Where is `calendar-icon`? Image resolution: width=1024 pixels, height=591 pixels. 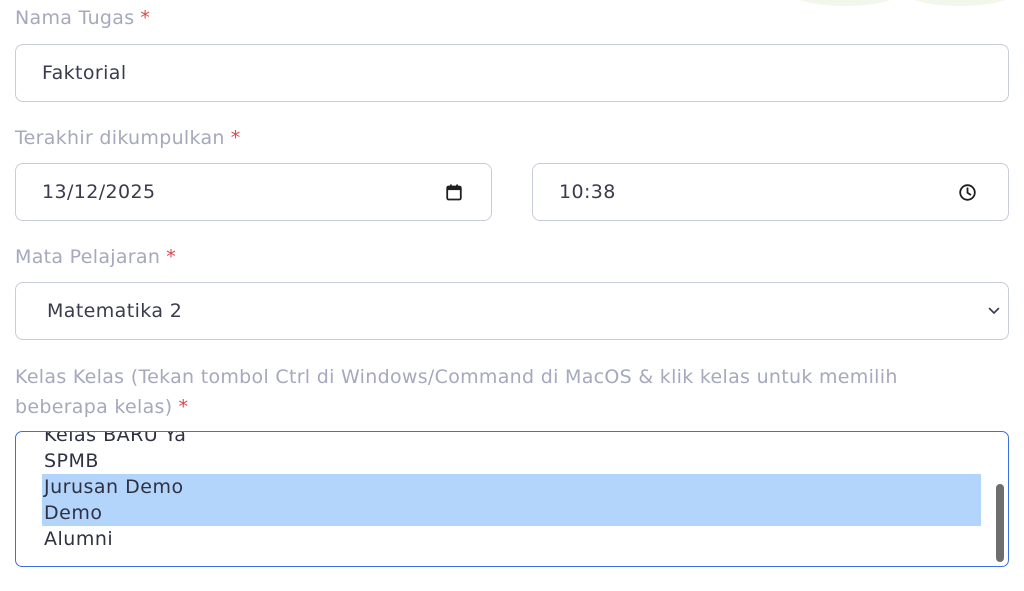
calendar-icon is located at coordinates (454, 192).